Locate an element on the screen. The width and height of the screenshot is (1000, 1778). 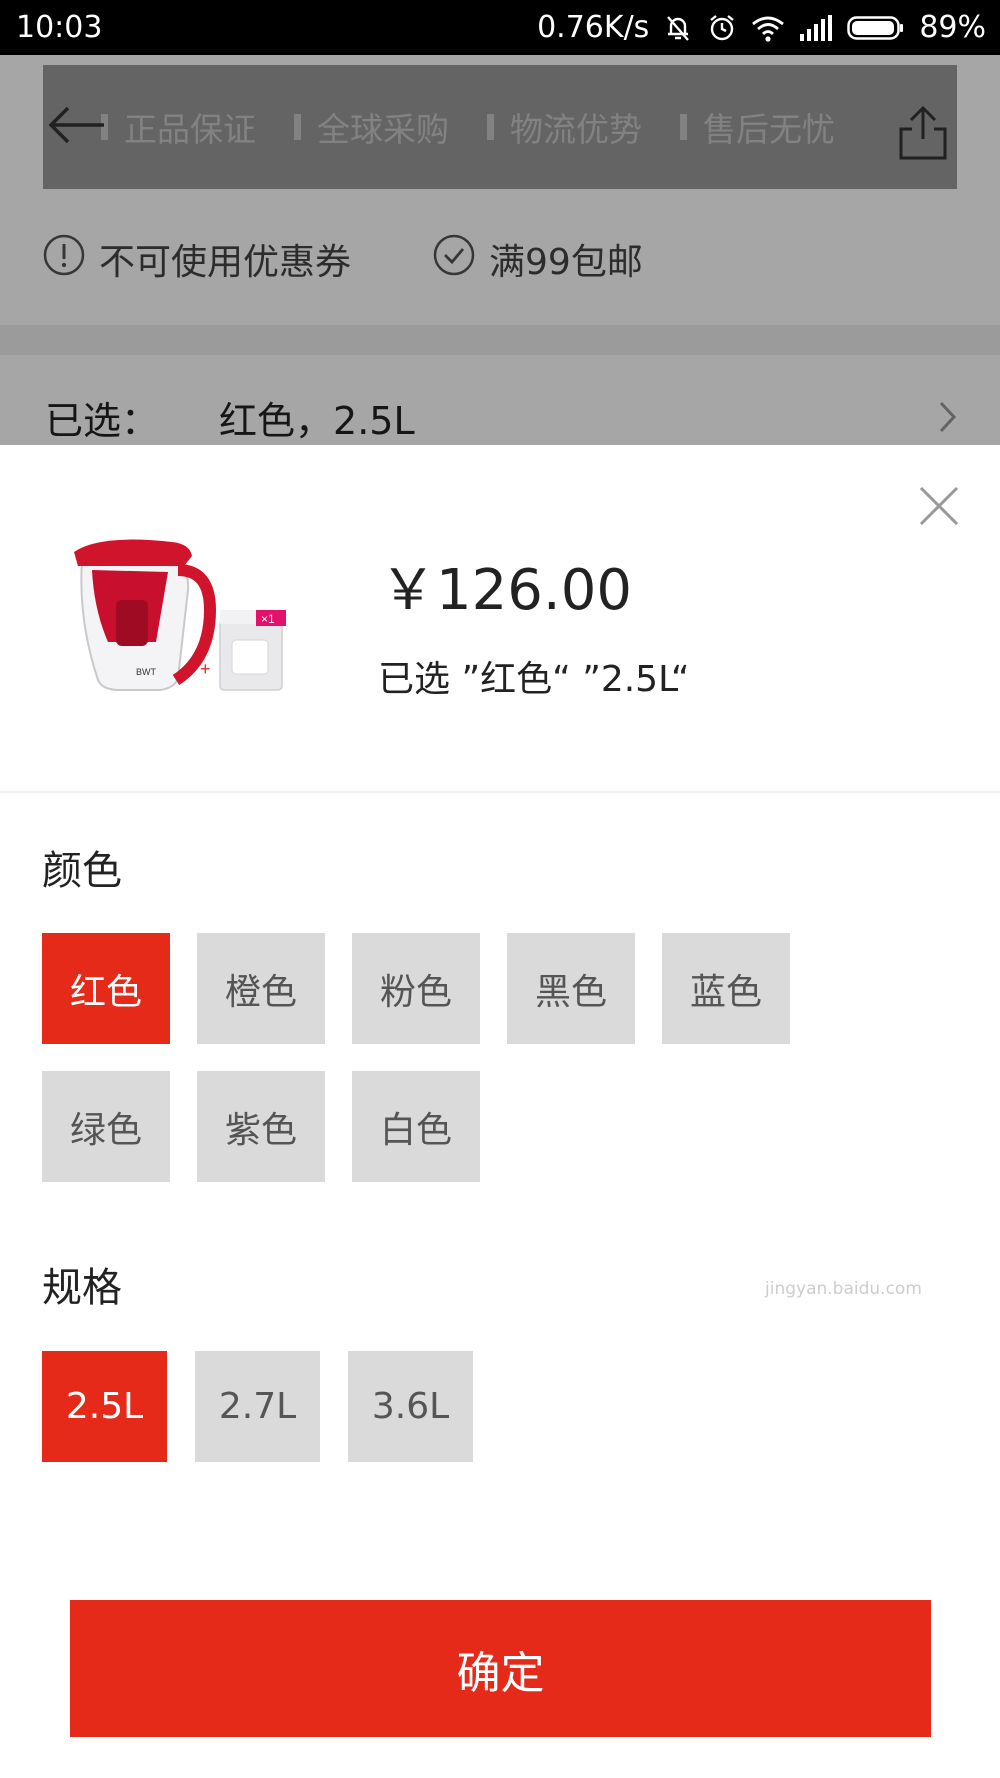
wifi-icon is located at coordinates (768, 28).